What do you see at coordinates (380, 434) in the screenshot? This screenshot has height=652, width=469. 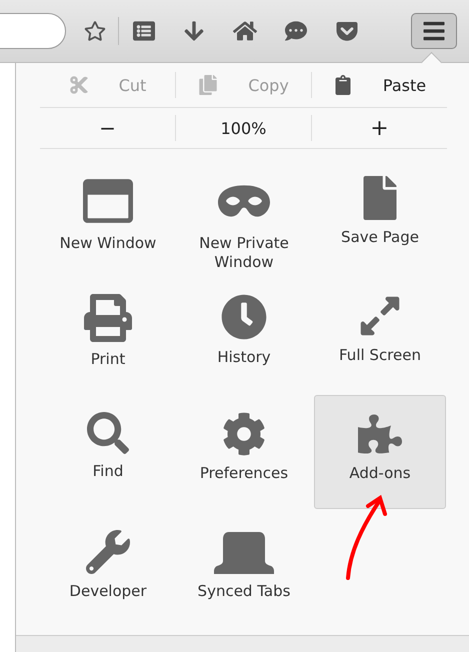 I see `puzzle-icon` at bounding box center [380, 434].